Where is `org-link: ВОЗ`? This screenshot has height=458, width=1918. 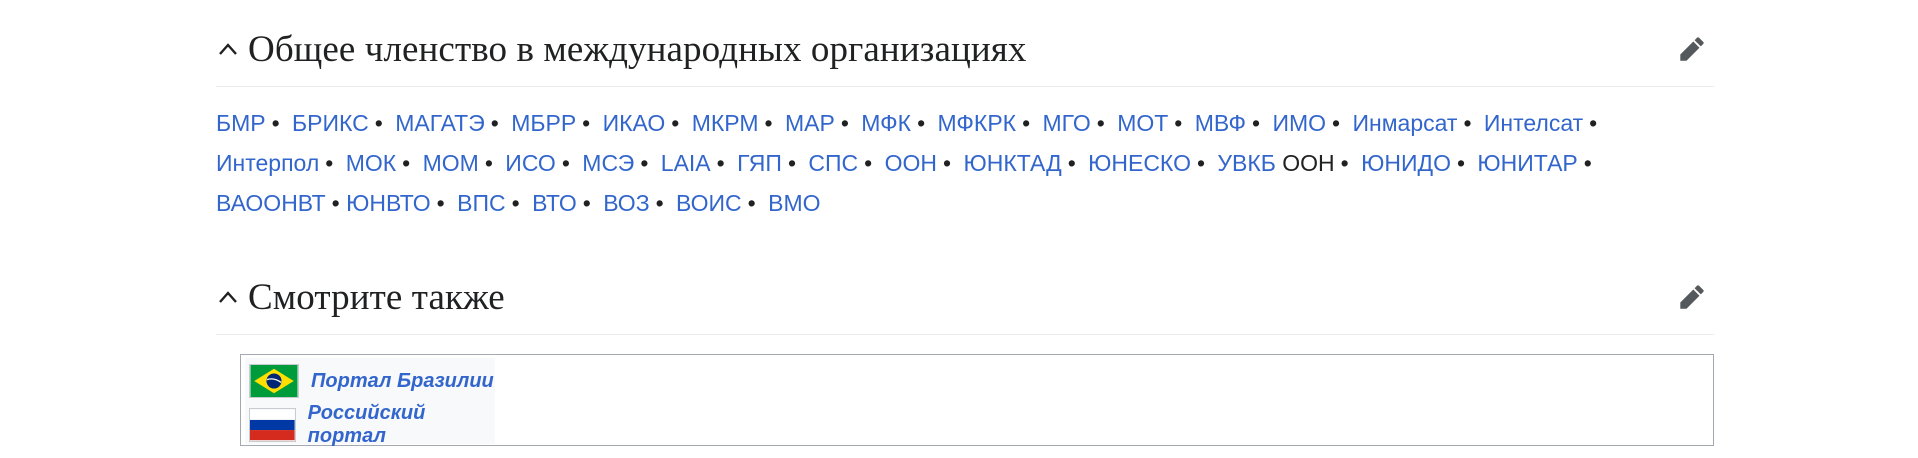 org-link: ВОЗ is located at coordinates (626, 203).